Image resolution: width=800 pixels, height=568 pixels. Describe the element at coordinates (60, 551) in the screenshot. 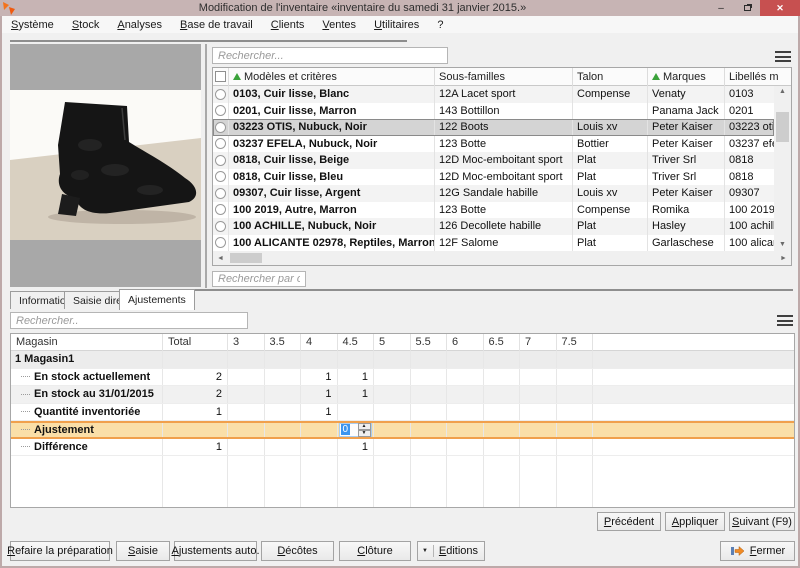

I see `redo-preparation-button: Refaire la préparation` at that location.